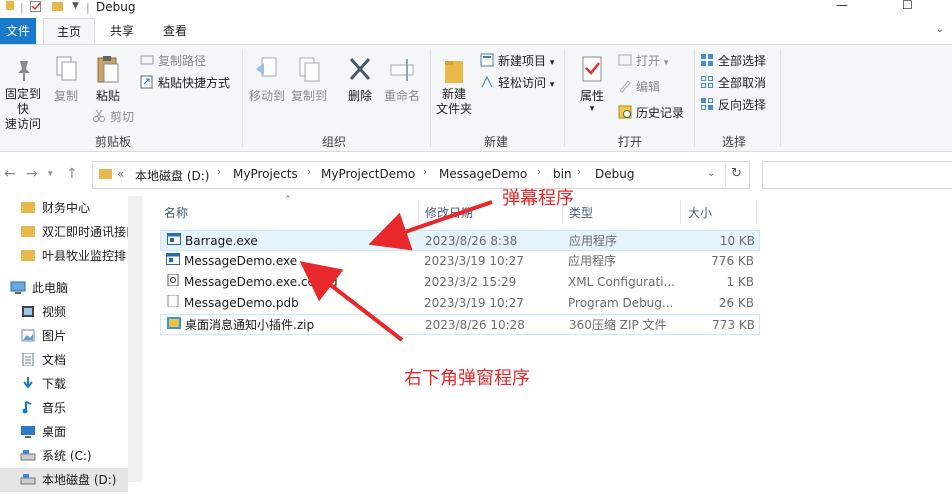  What do you see at coordinates (351, 301) in the screenshot?
I see `annotation-arrow-popup` at bounding box center [351, 301].